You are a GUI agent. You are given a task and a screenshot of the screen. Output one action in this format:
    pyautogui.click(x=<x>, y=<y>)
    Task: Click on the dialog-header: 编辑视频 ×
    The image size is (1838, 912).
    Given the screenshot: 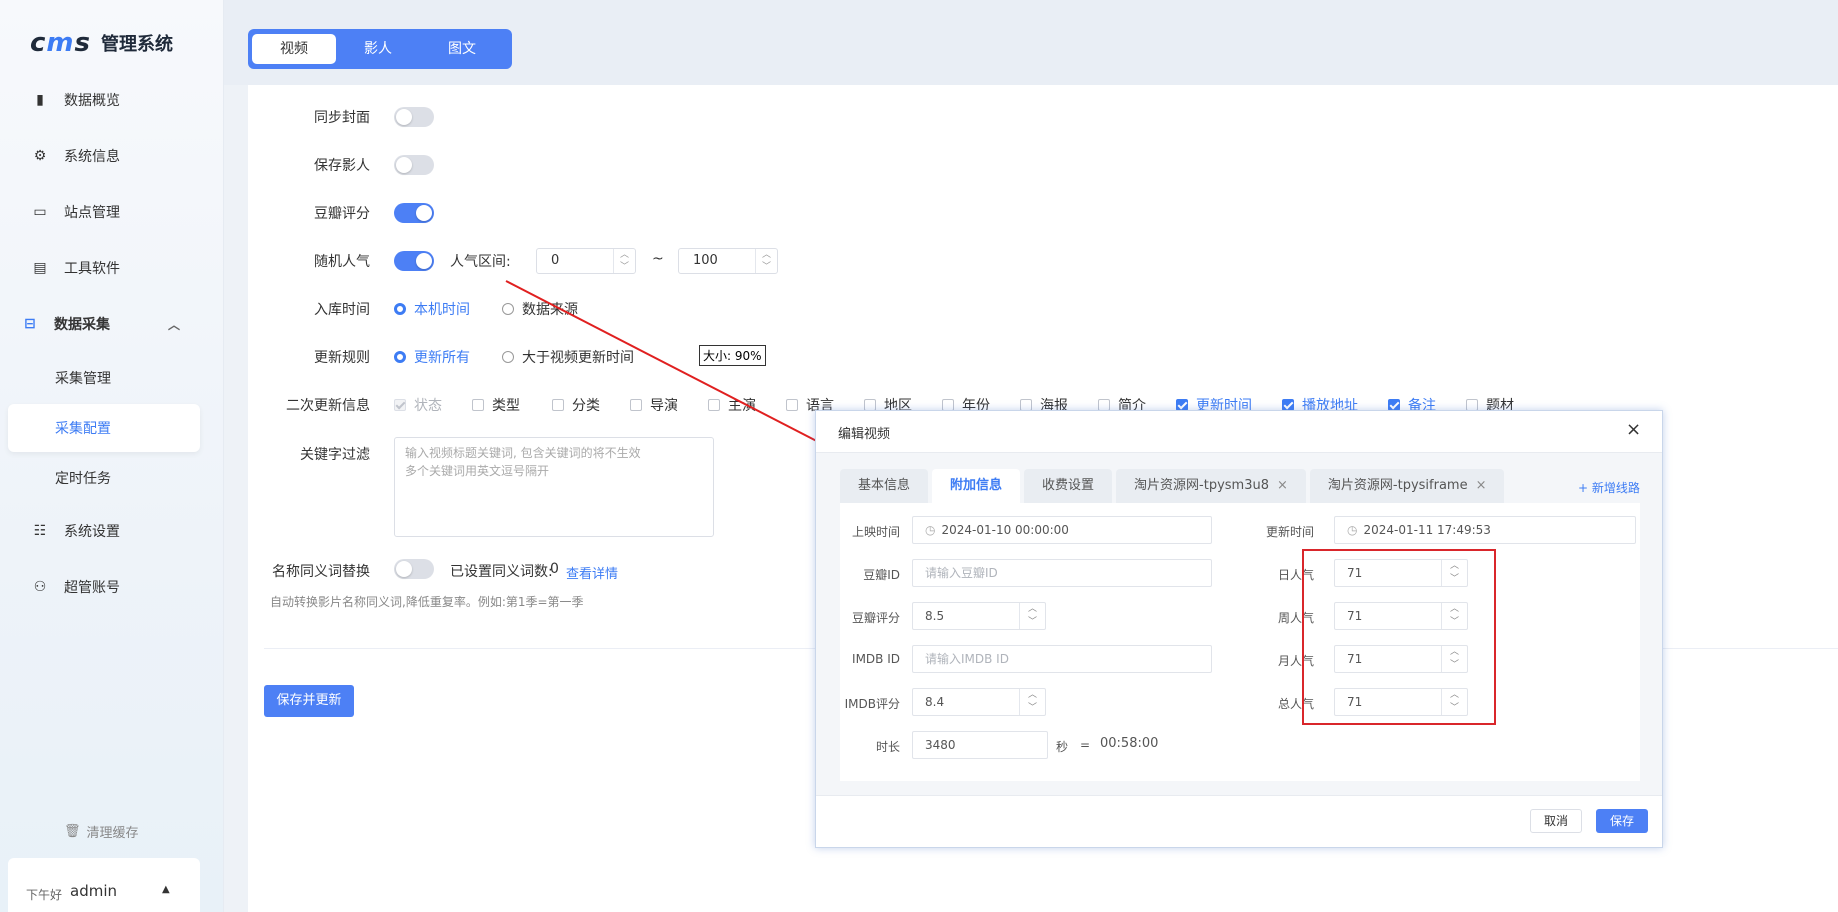 What is the action you would take?
    pyautogui.click(x=1239, y=432)
    